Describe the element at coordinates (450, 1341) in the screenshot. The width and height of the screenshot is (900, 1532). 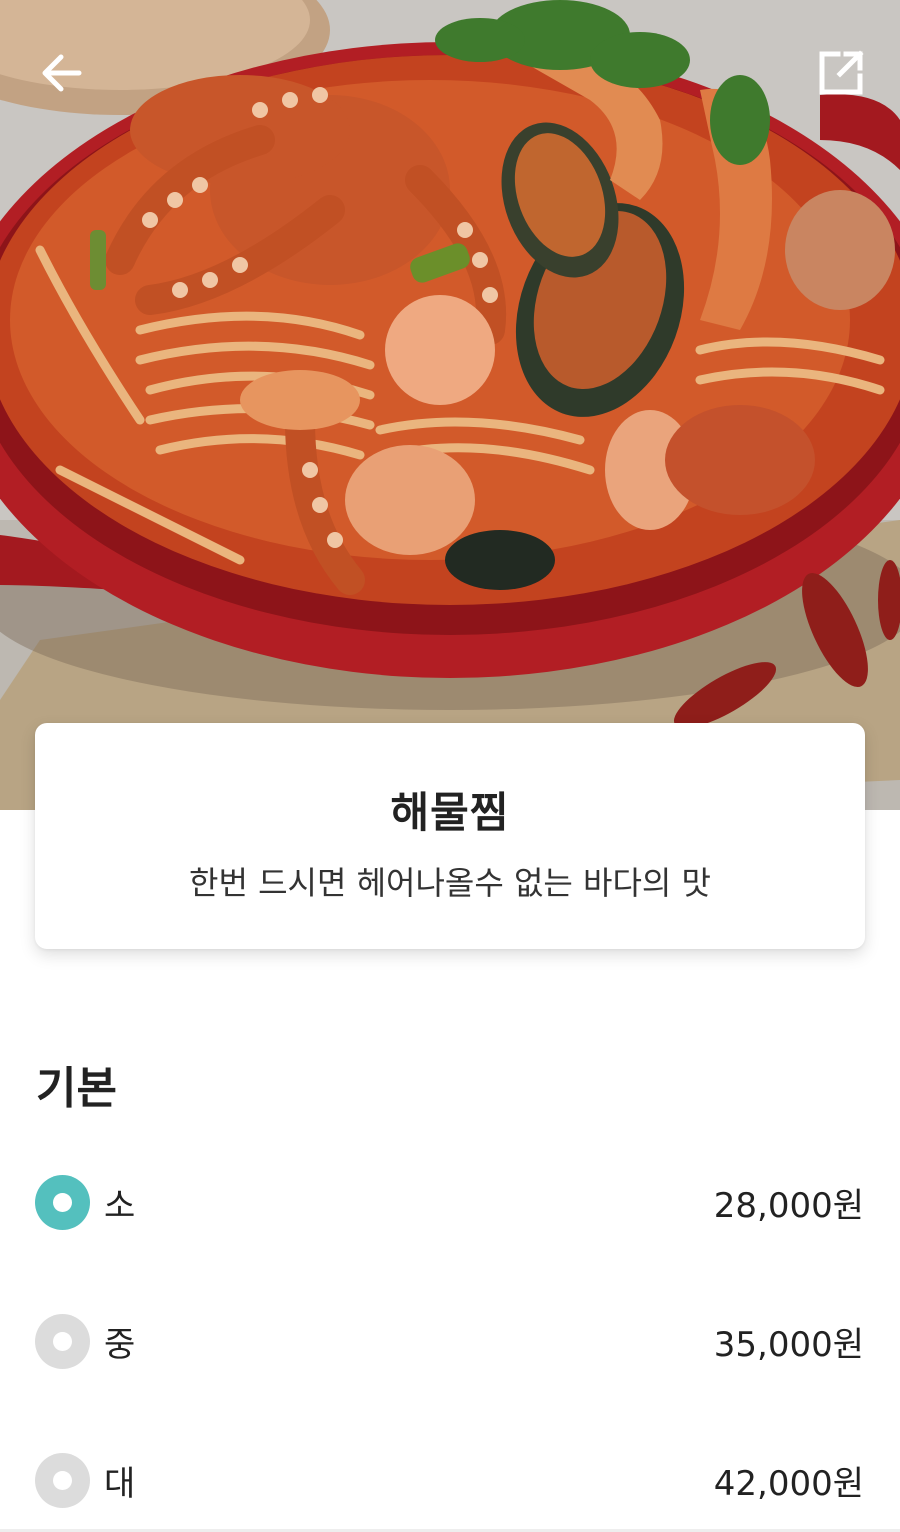
I see `option-row-medium: 중 35,000원` at that location.